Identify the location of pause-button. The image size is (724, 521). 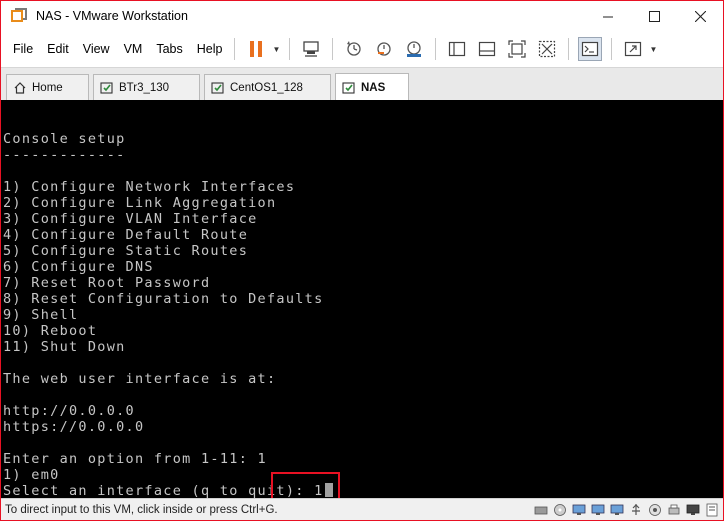
(256, 49).